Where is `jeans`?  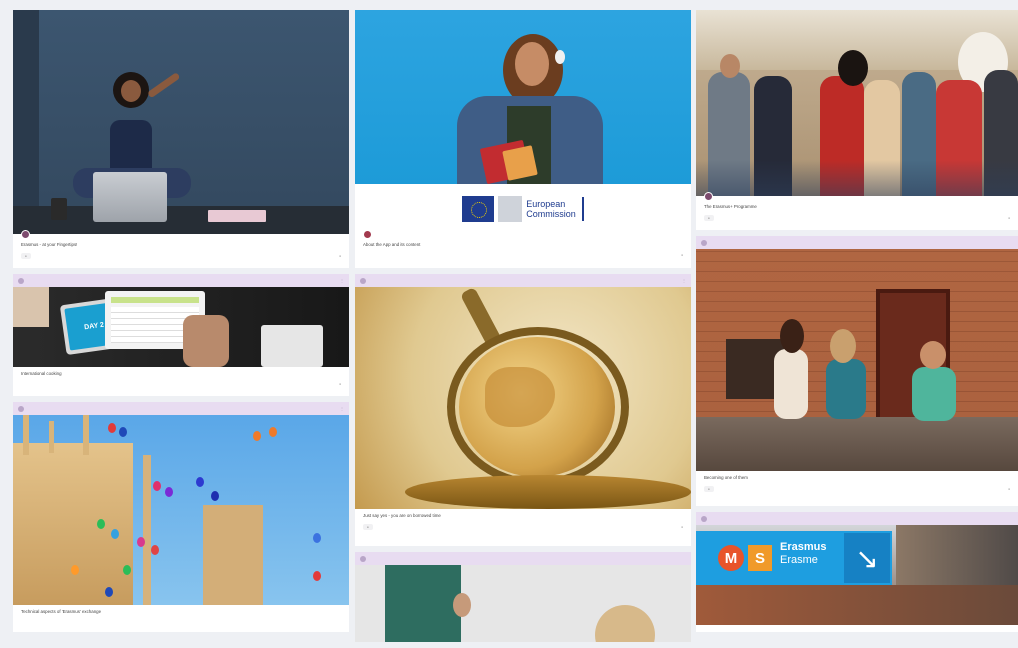
jeans is located at coordinates (857, 178).